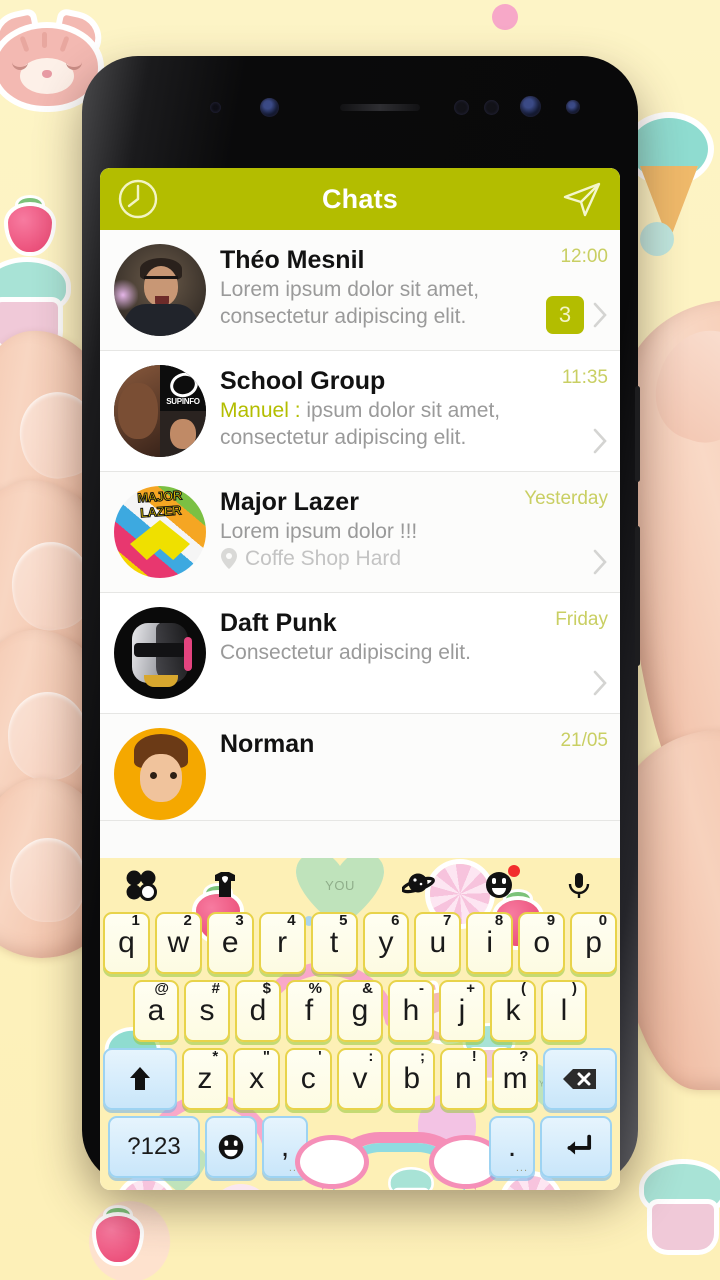 The width and height of the screenshot is (720, 1280). I want to click on chat-timestamp: Friday, so click(581, 619).